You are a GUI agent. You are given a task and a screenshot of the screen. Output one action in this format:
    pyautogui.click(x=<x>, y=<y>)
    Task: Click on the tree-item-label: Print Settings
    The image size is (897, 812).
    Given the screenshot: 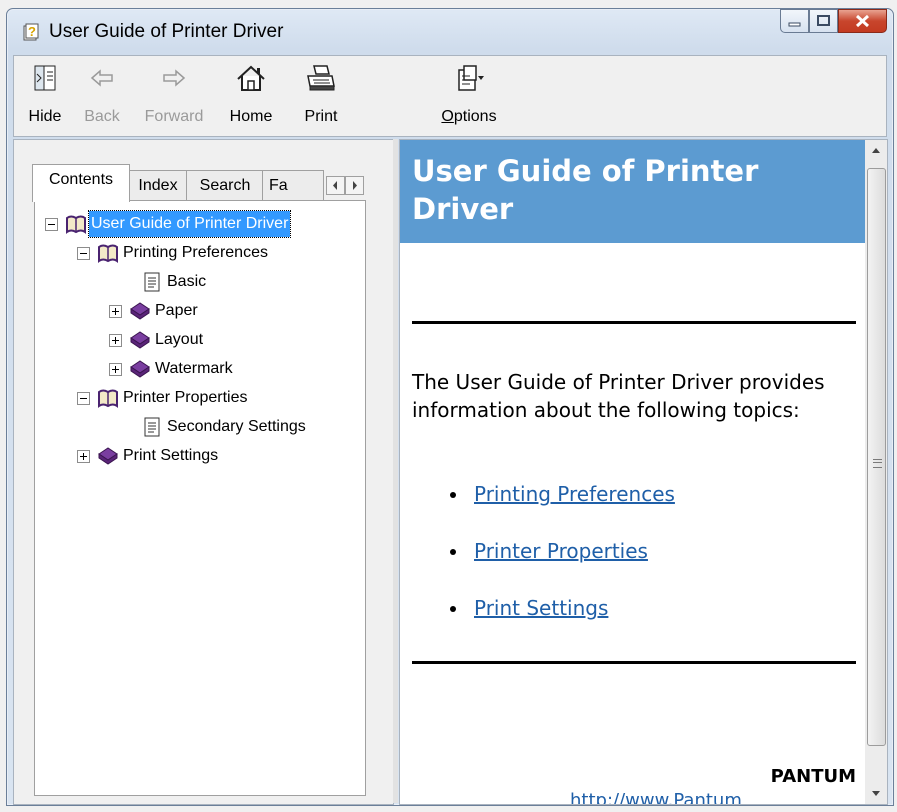 What is the action you would take?
    pyautogui.click(x=171, y=455)
    